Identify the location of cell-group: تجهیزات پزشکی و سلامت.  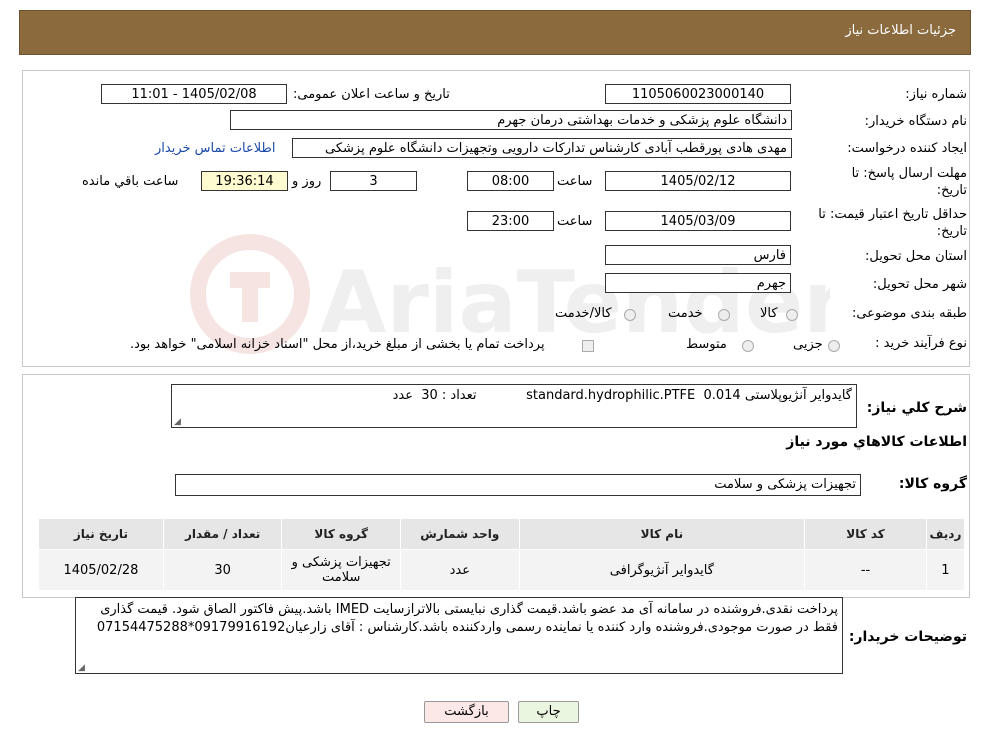
(341, 570).